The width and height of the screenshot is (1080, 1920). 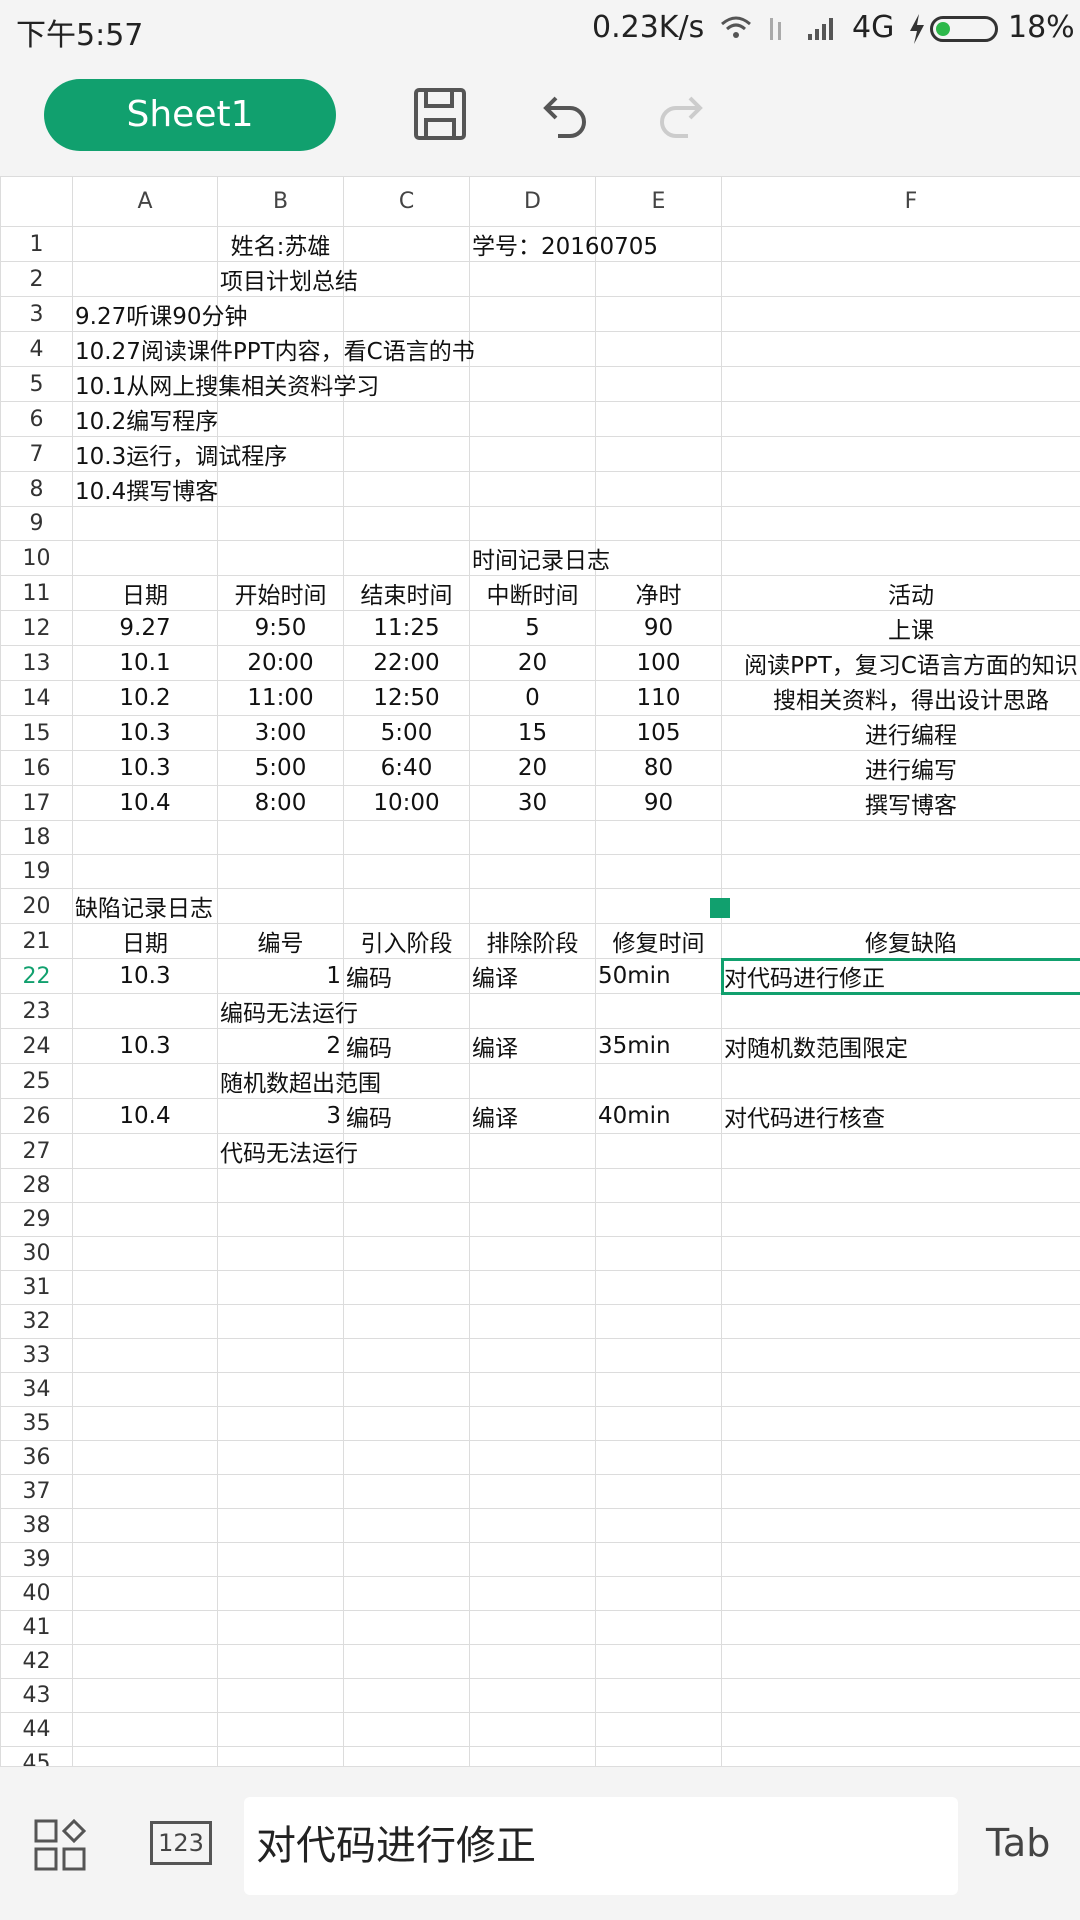 I want to click on redo-icon, so click(x=684, y=114).